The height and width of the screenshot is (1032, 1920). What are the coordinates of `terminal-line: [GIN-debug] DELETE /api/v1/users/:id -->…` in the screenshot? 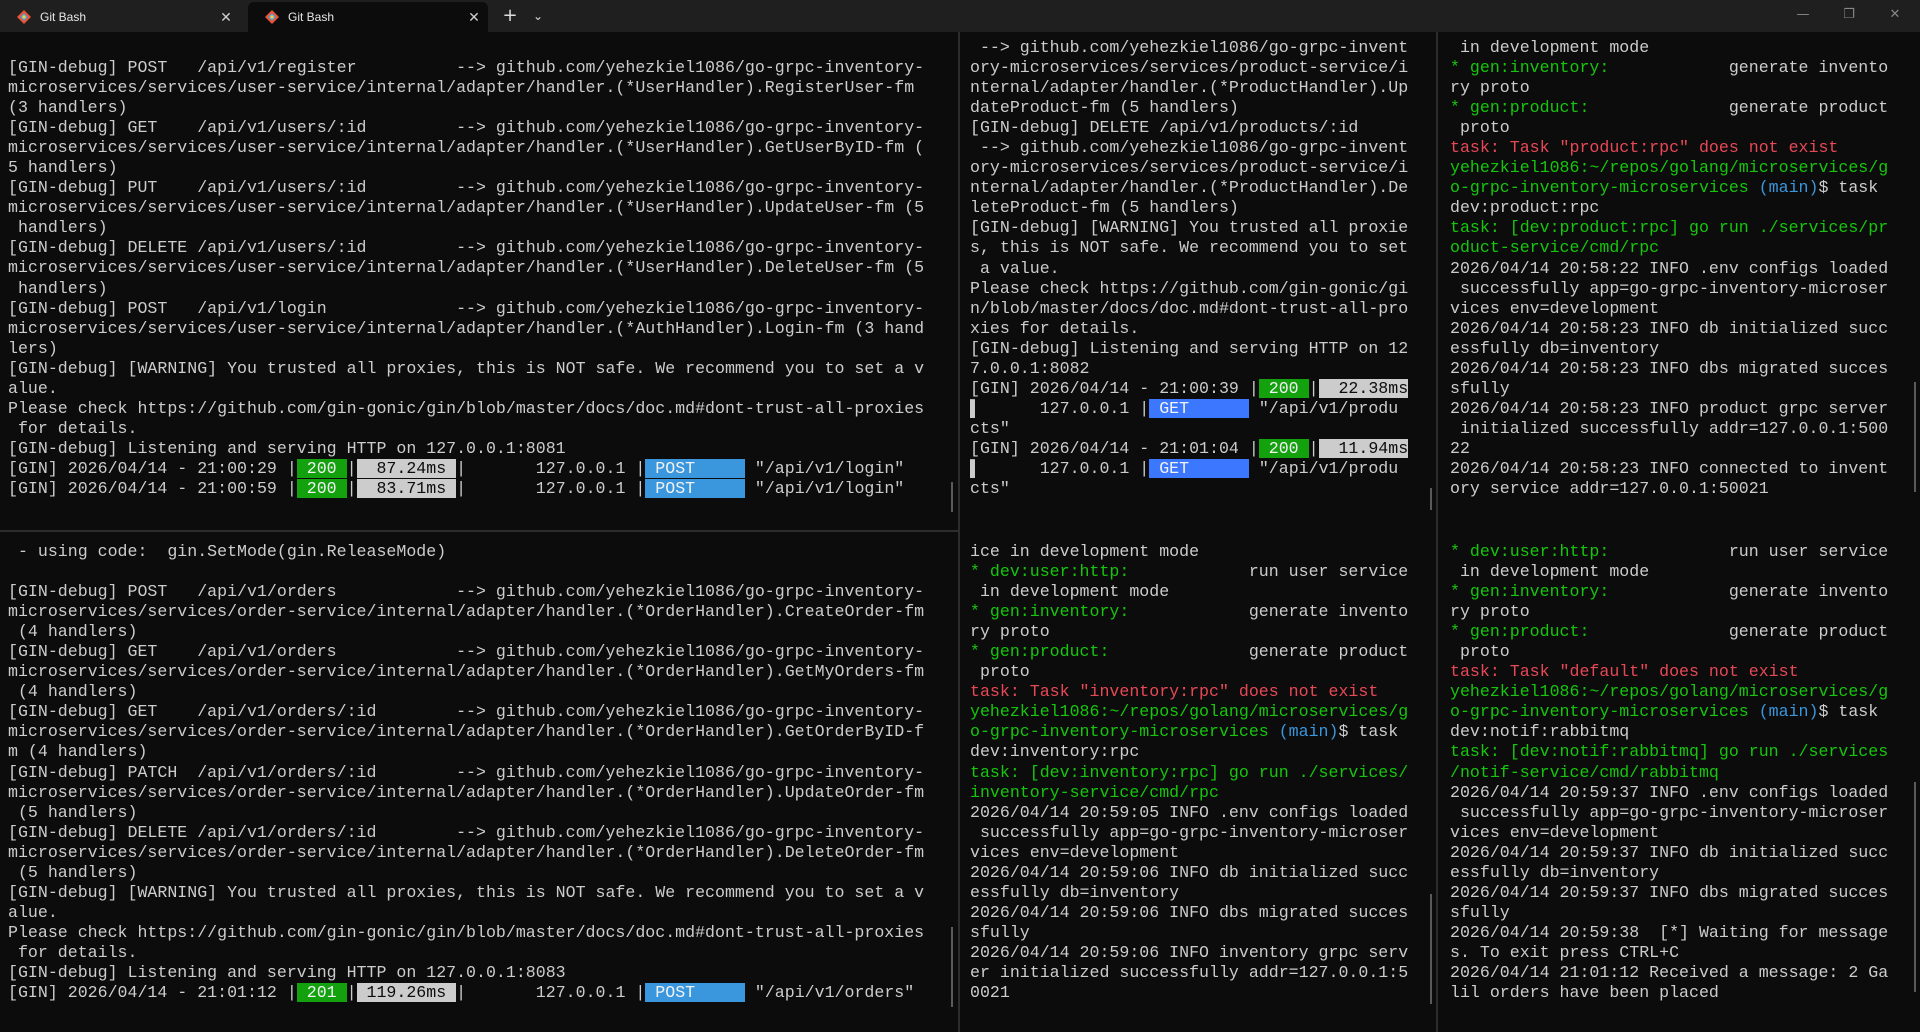 It's located at (466, 248).